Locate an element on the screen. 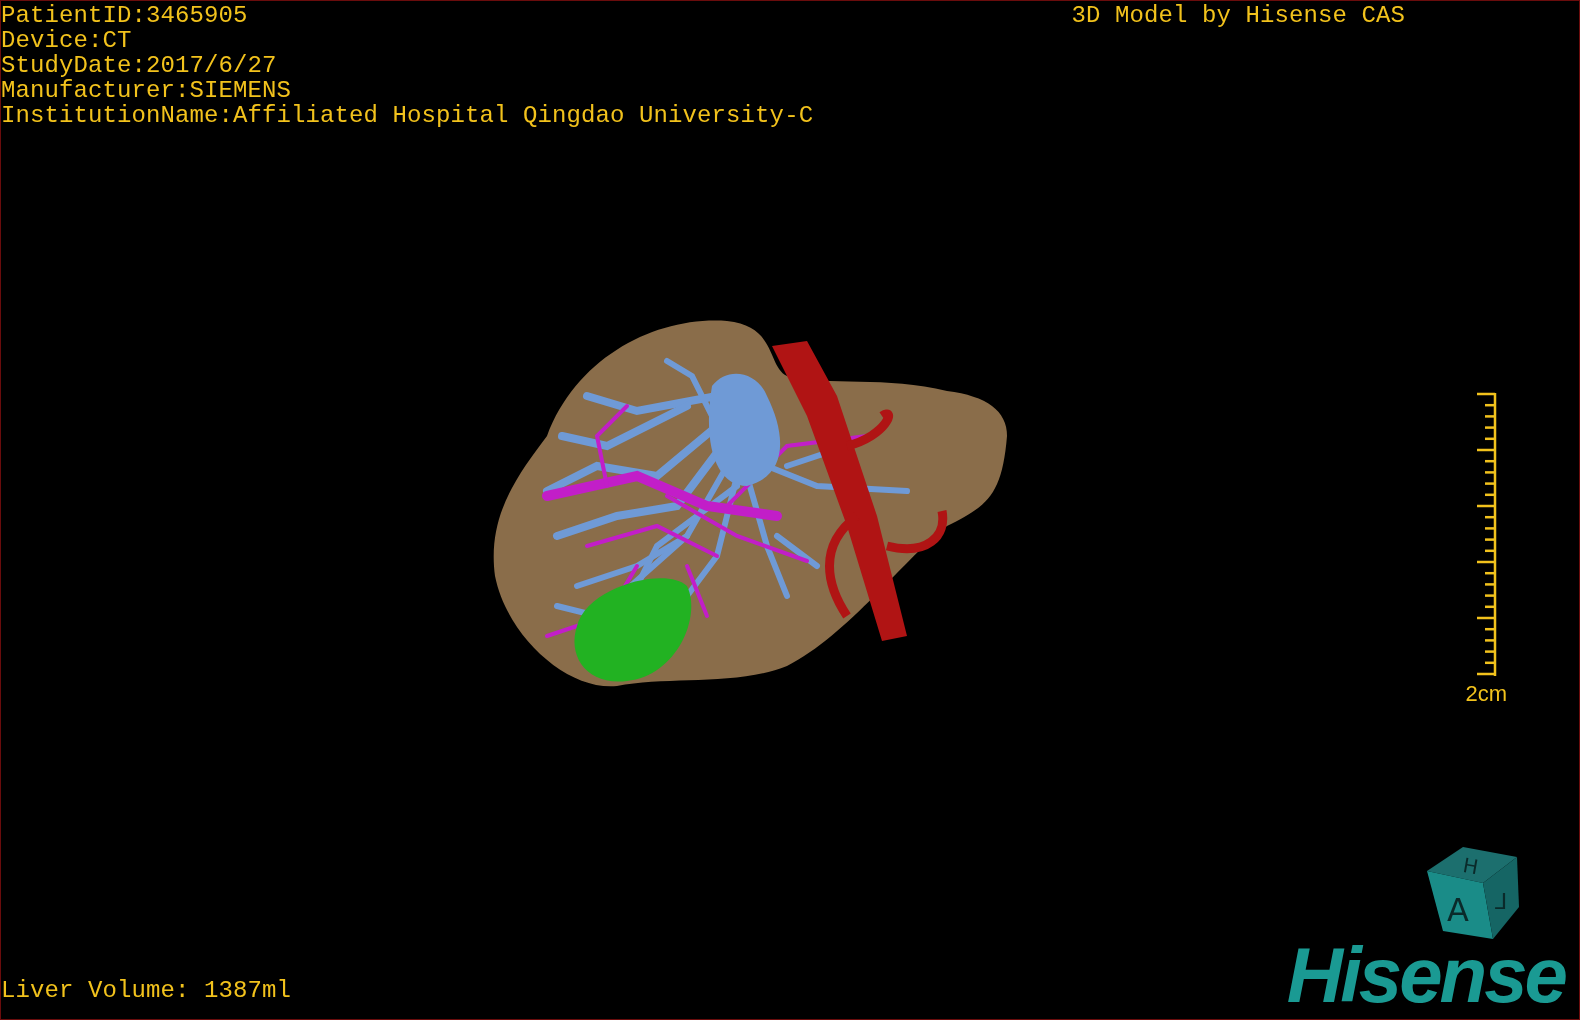 Image resolution: width=1580 pixels, height=1020 pixels. liver-volume-text: Liver Volume: 1387ml is located at coordinates (146, 990).